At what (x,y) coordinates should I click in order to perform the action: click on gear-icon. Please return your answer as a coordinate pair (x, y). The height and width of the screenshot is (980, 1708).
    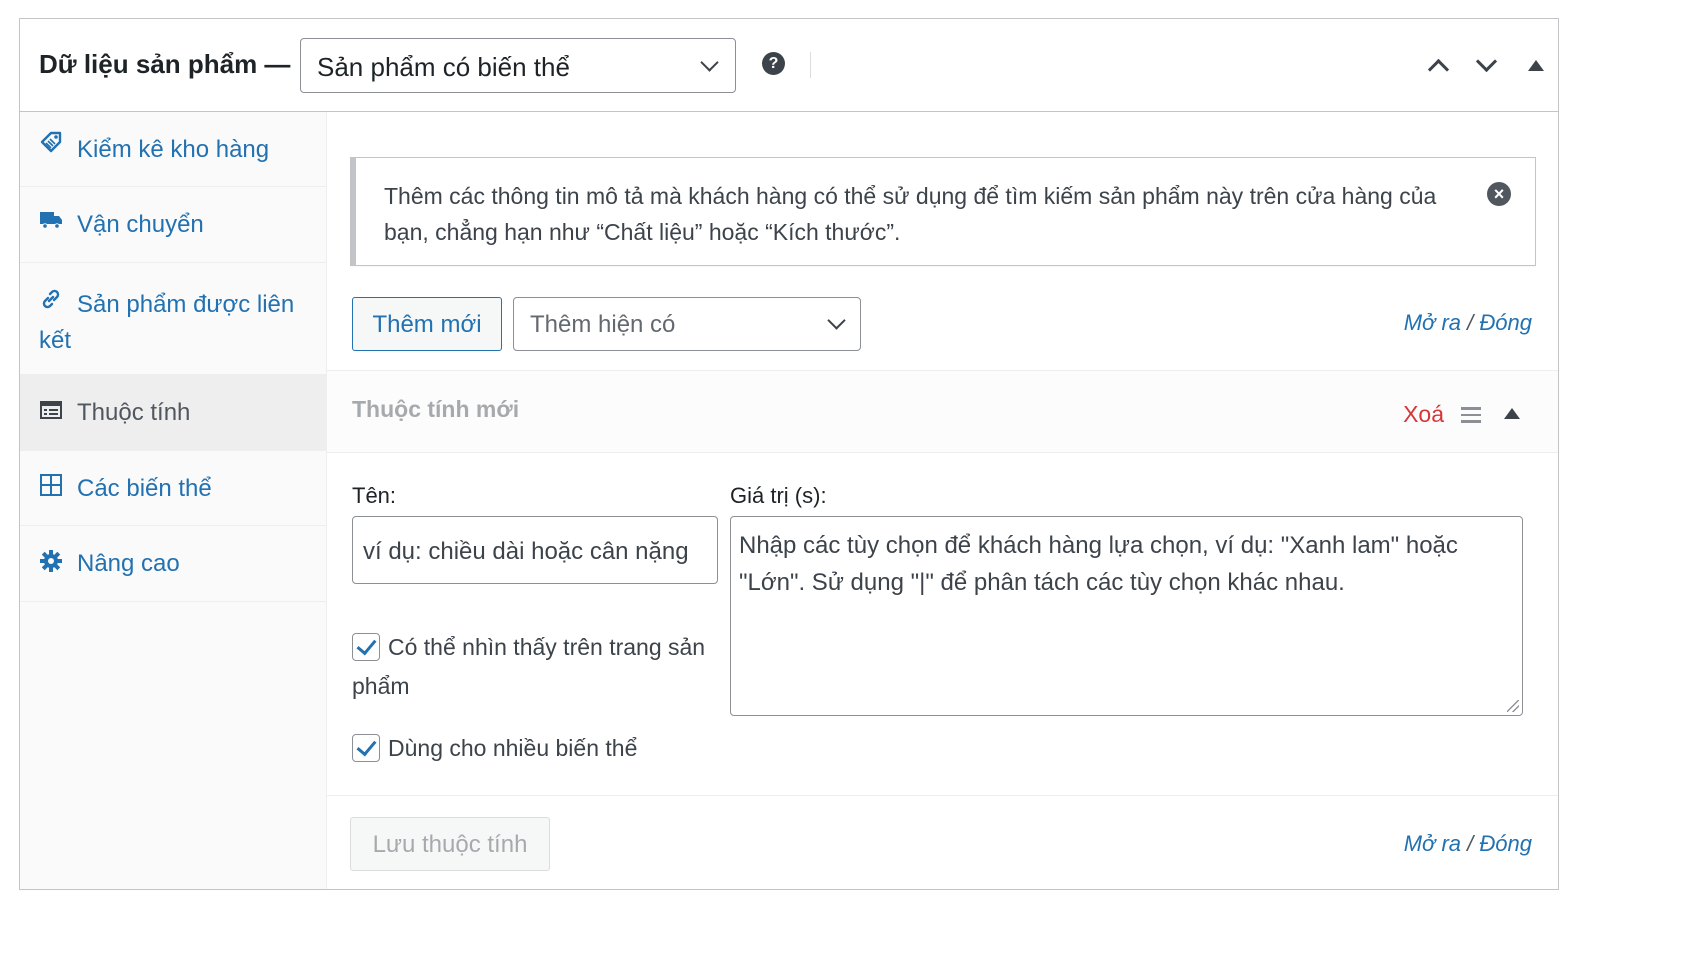
    Looking at the image, I should click on (51, 561).